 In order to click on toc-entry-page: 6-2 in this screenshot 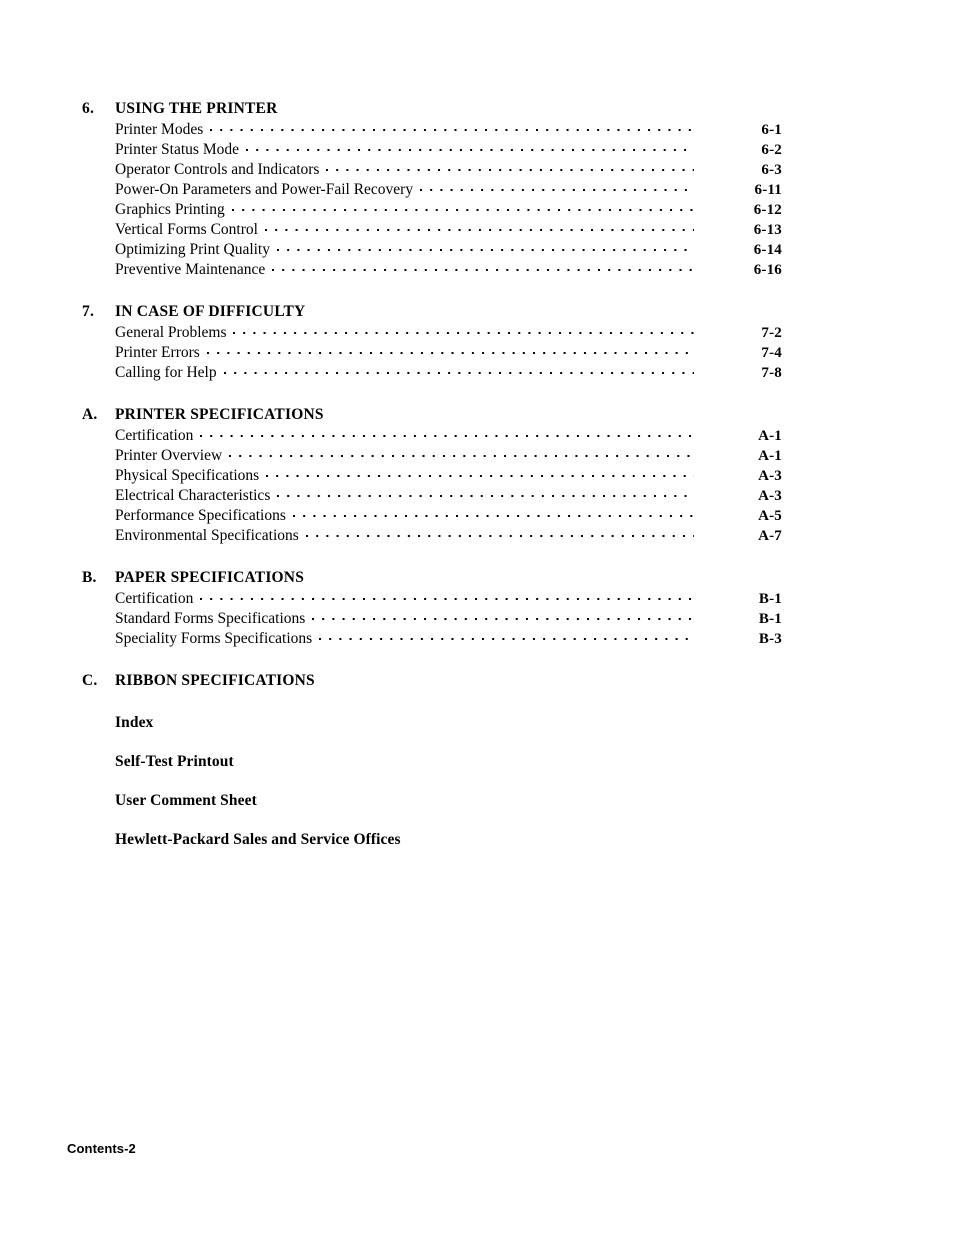, I will do `click(771, 150)`.